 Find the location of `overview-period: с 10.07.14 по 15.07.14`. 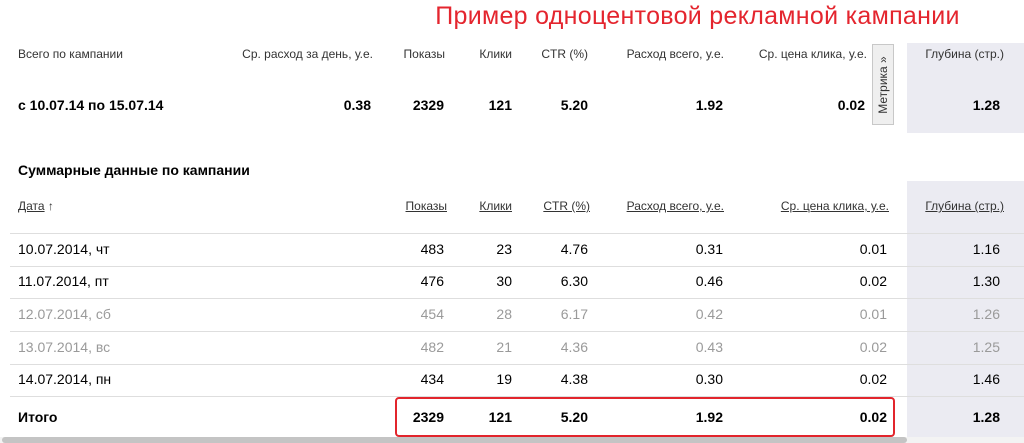

overview-period: с 10.07.14 по 15.07.14 is located at coordinates (91, 105).